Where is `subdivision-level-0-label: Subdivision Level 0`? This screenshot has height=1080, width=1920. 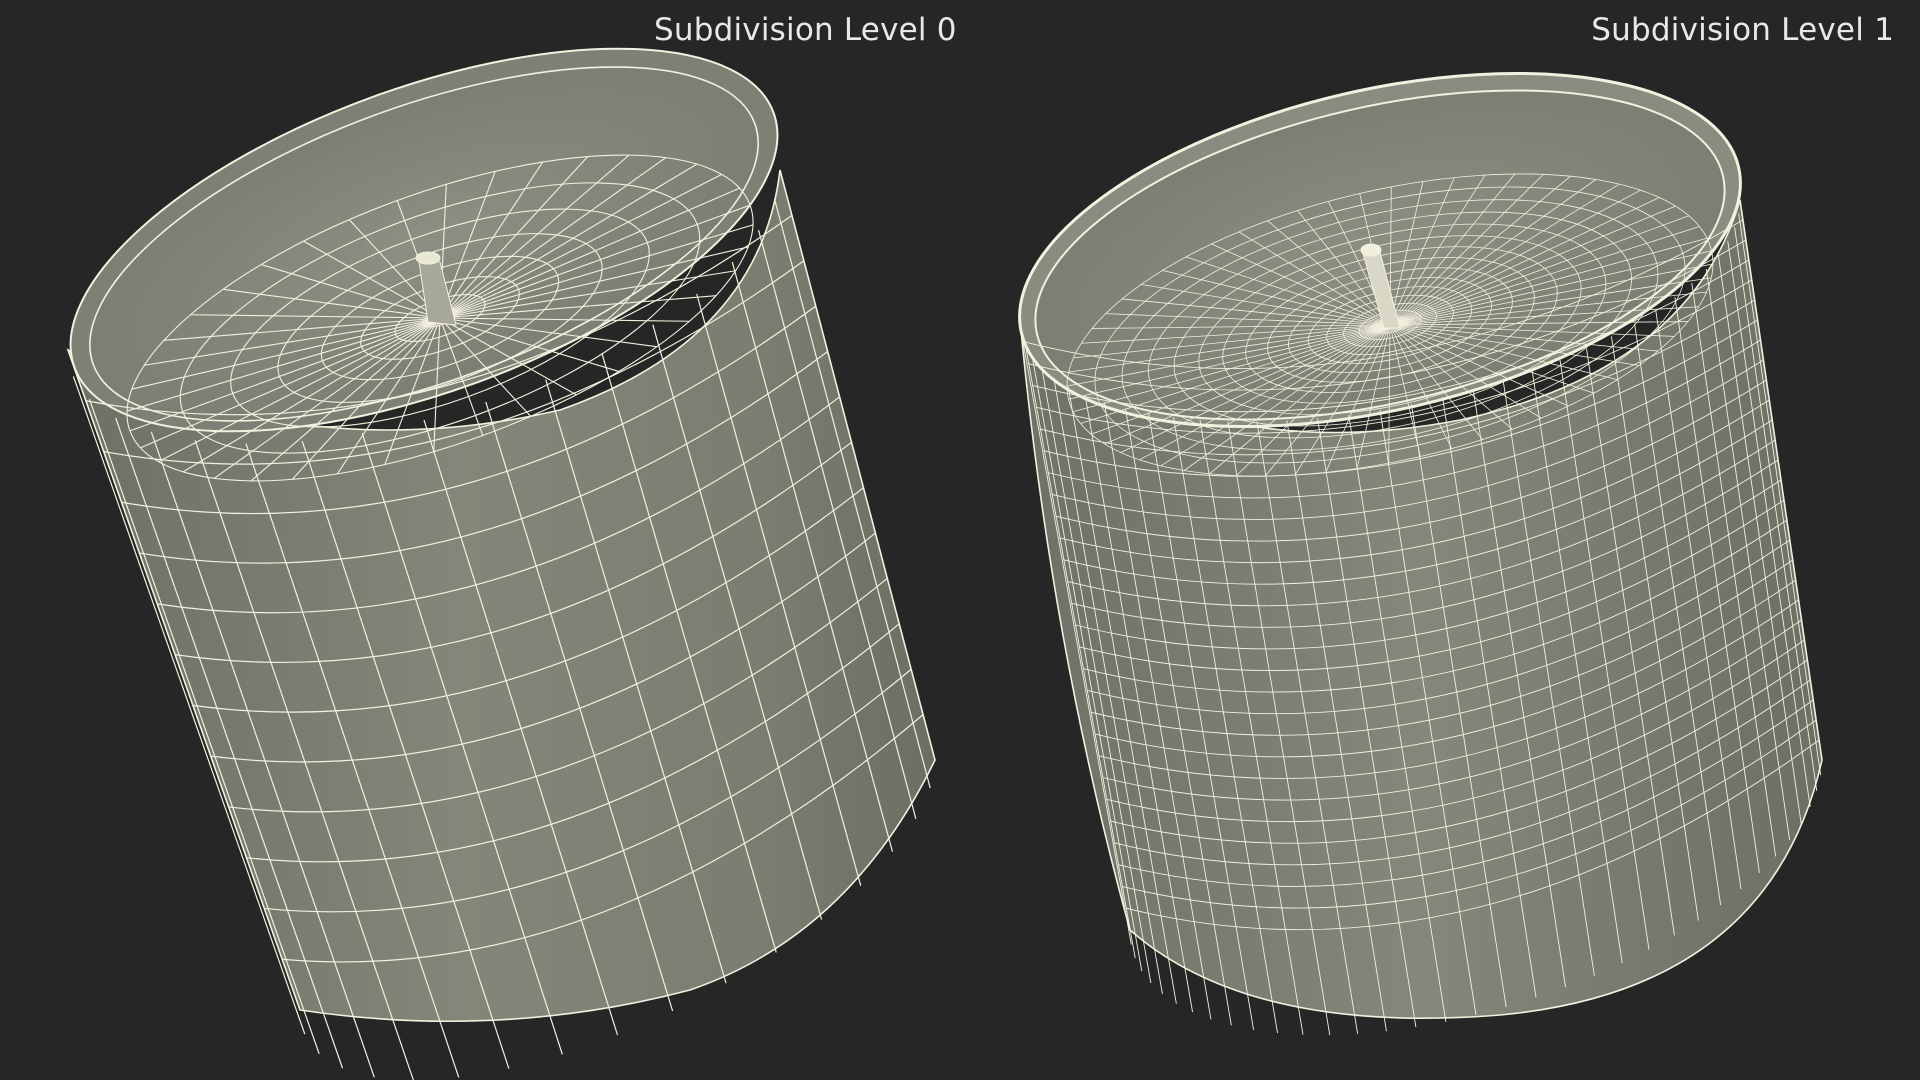
subdivision-level-0-label: Subdivision Level 0 is located at coordinates (805, 30).